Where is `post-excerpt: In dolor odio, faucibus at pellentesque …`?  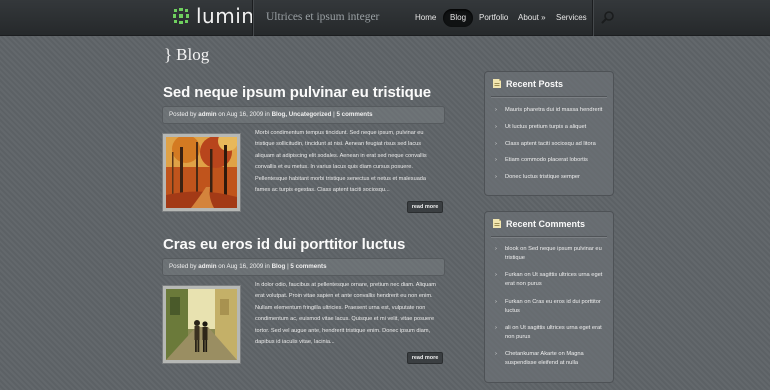 post-excerpt: In dolor odio, faucibus at pellentesque … is located at coordinates (350, 314).